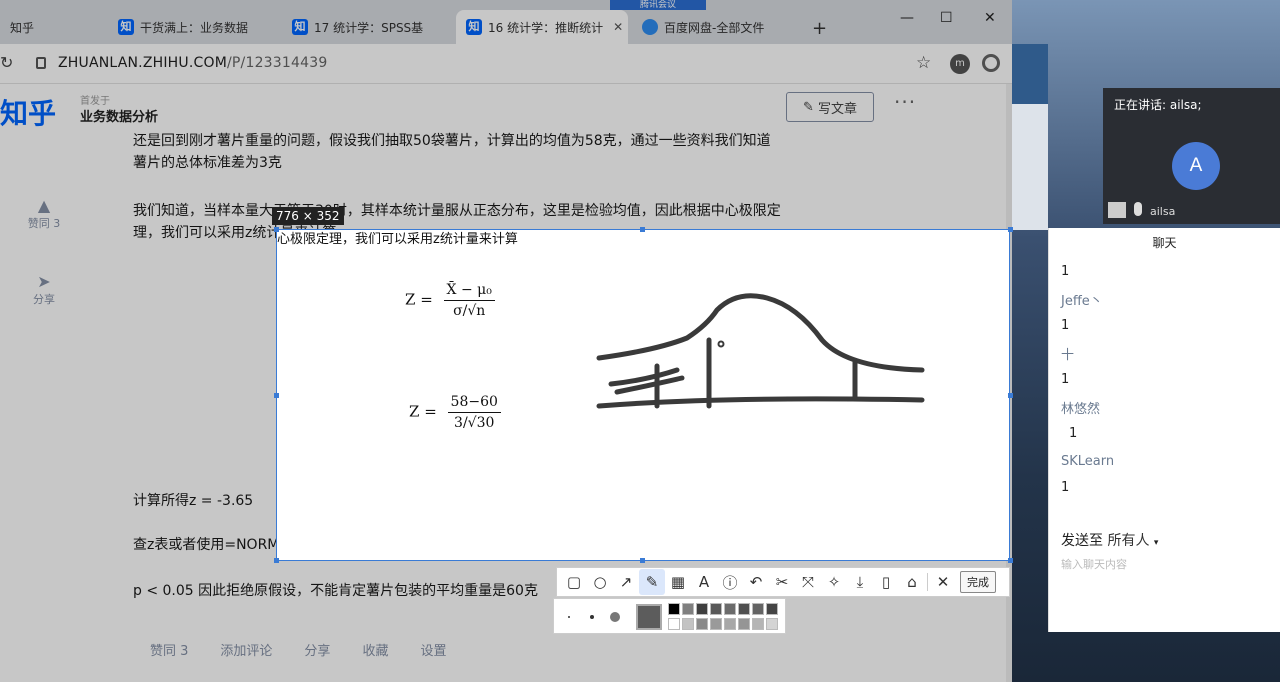 The width and height of the screenshot is (1280, 682). Describe the element at coordinates (650, 27) in the screenshot. I see `cloud-icon` at that location.